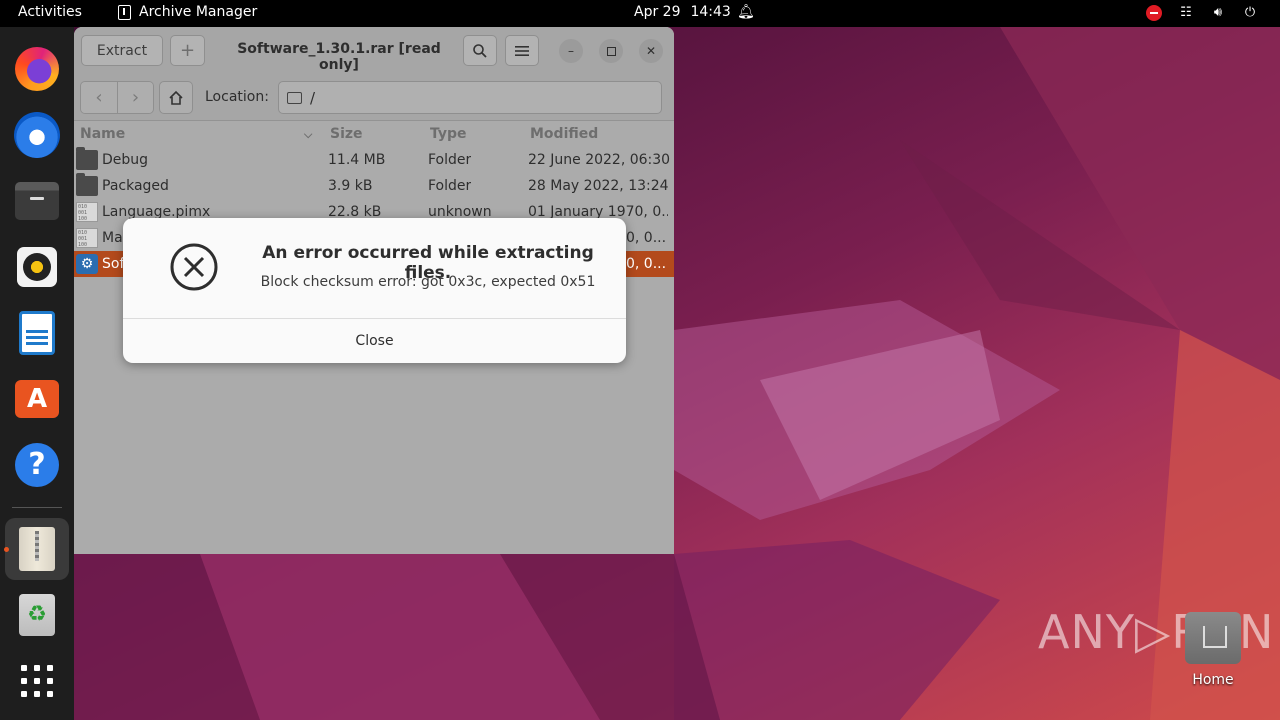  What do you see at coordinates (1154, 13) in the screenshot?
I see `do-not-disturb-icon` at bounding box center [1154, 13].